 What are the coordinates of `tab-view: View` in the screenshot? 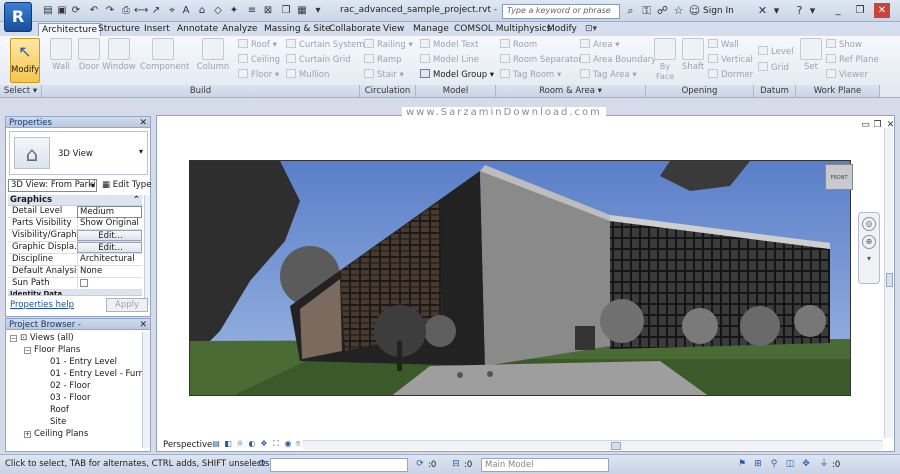 It's located at (393, 29).